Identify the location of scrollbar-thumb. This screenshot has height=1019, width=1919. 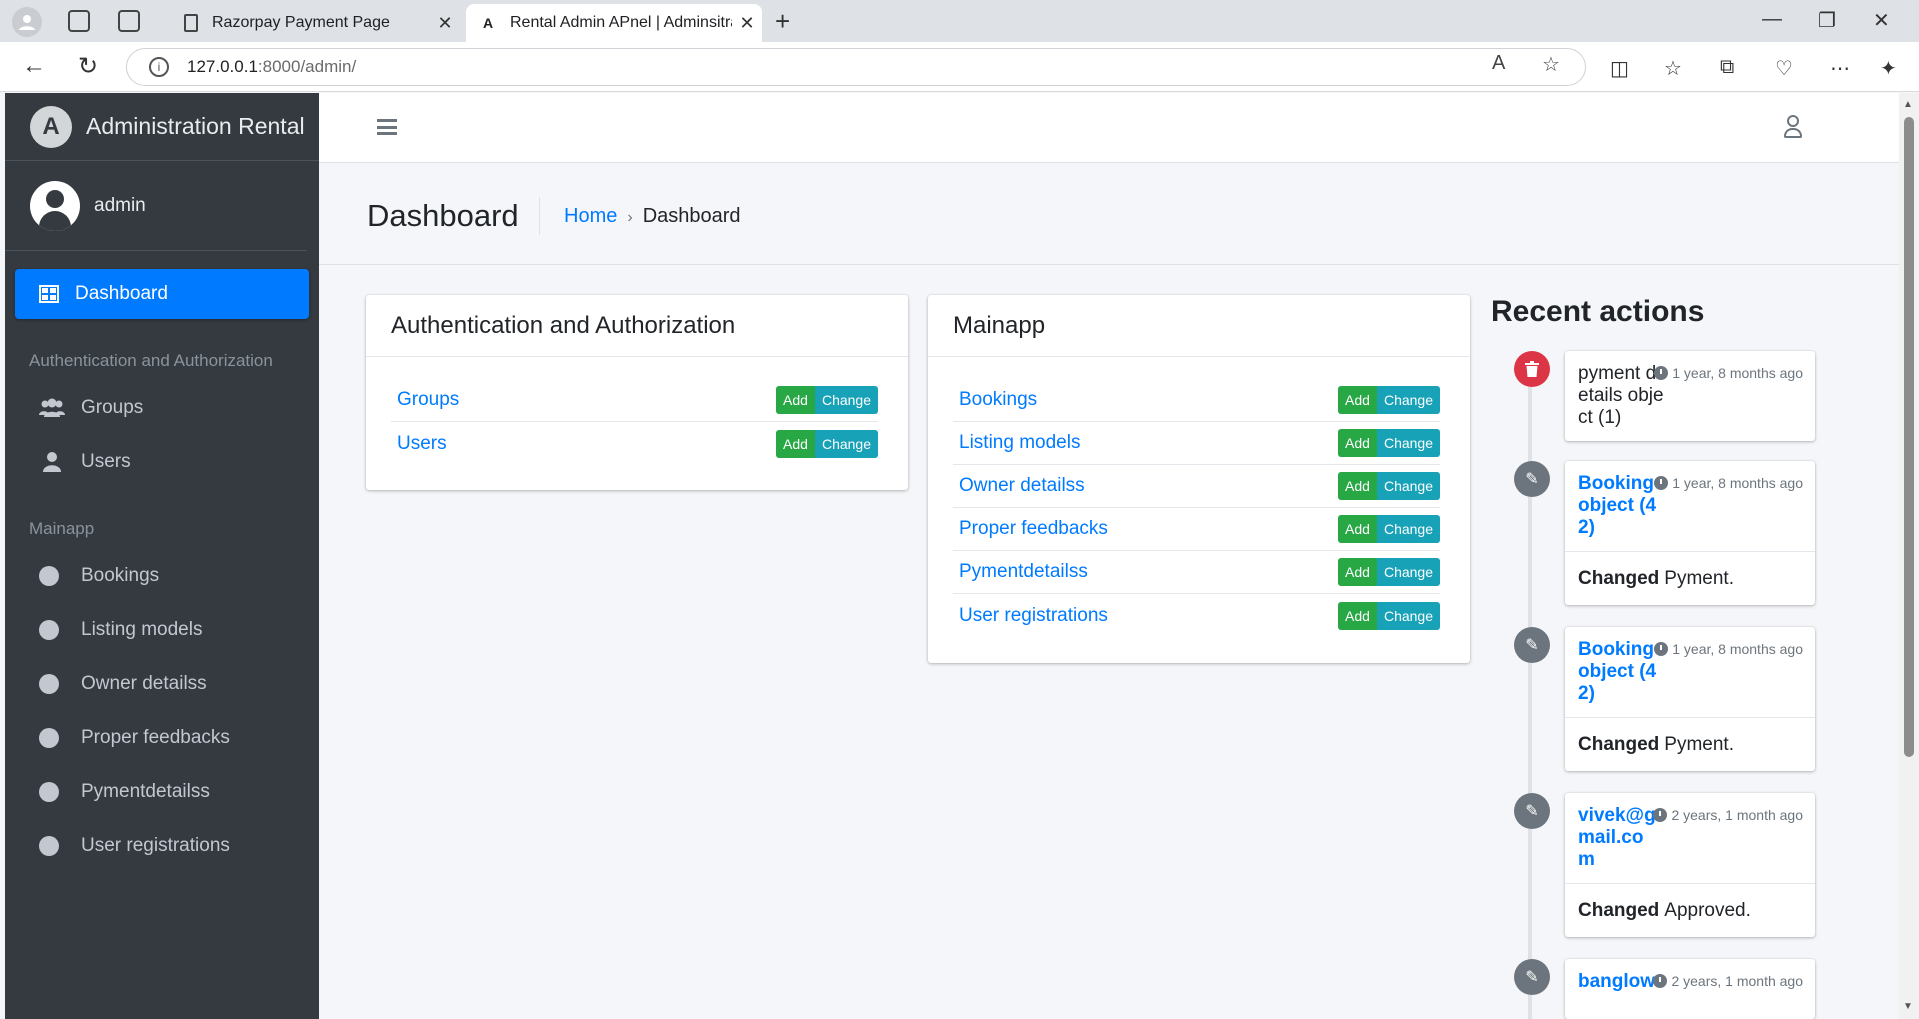
(1909, 437).